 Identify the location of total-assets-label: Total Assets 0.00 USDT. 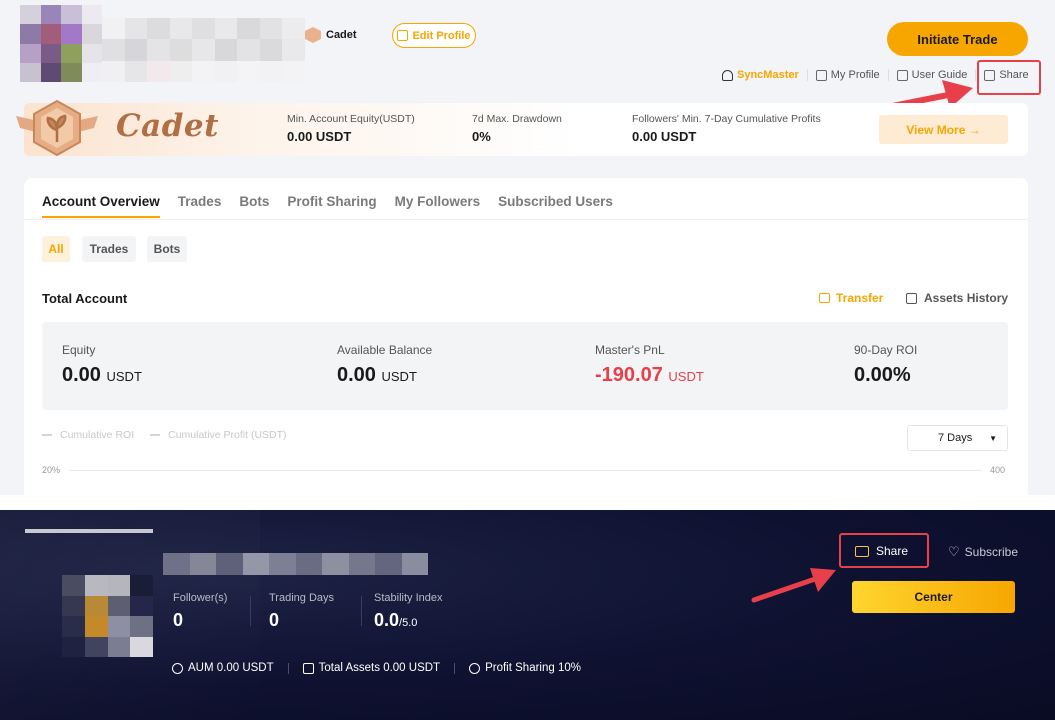
(379, 668).